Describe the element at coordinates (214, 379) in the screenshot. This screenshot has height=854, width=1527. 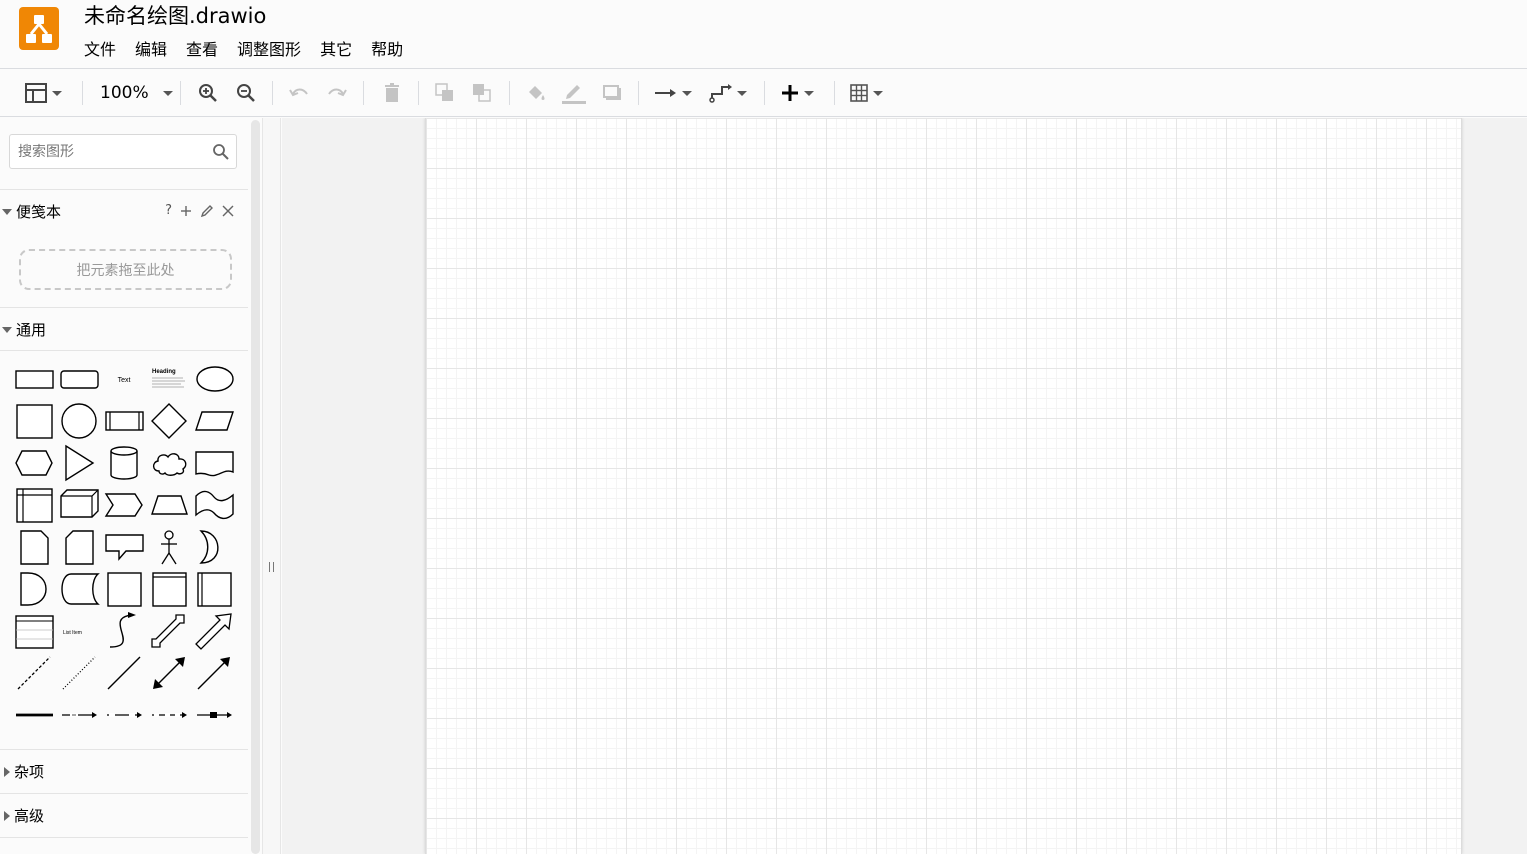
I see `shape-ellipse` at that location.